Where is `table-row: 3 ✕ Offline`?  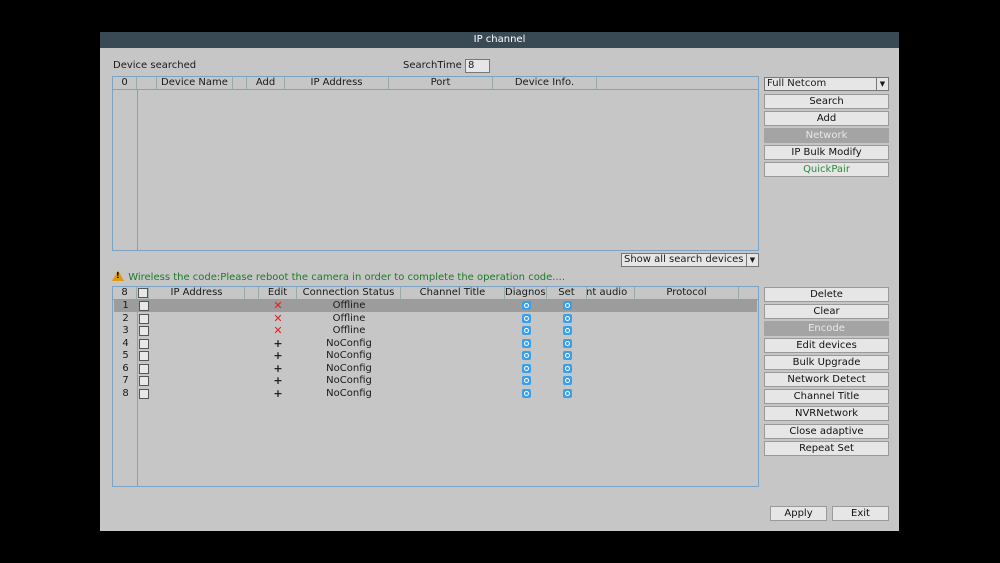
table-row: 3 ✕ Offline is located at coordinates (435, 331).